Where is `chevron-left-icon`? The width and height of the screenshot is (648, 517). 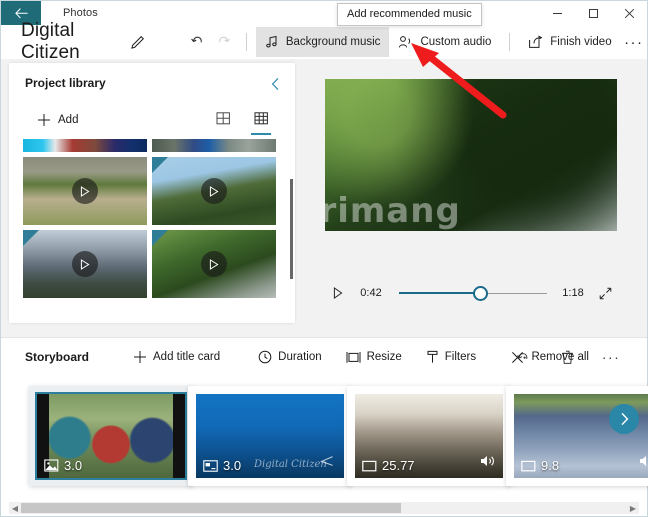 chevron-left-icon is located at coordinates (275, 84).